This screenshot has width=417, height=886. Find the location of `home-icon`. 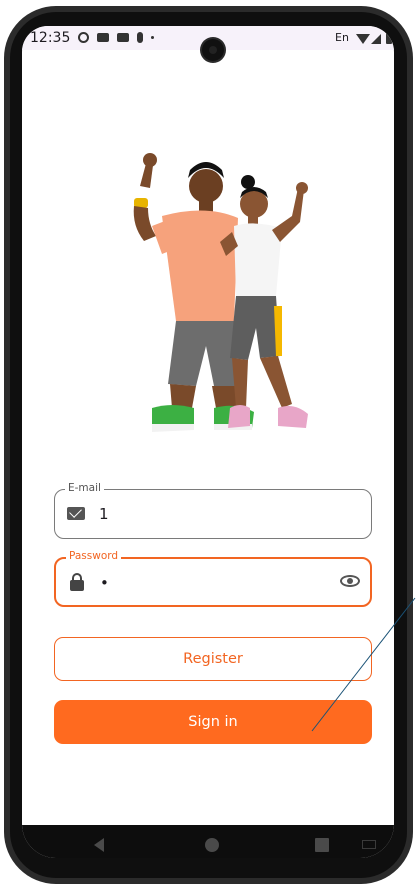

home-icon is located at coordinates (212, 845).